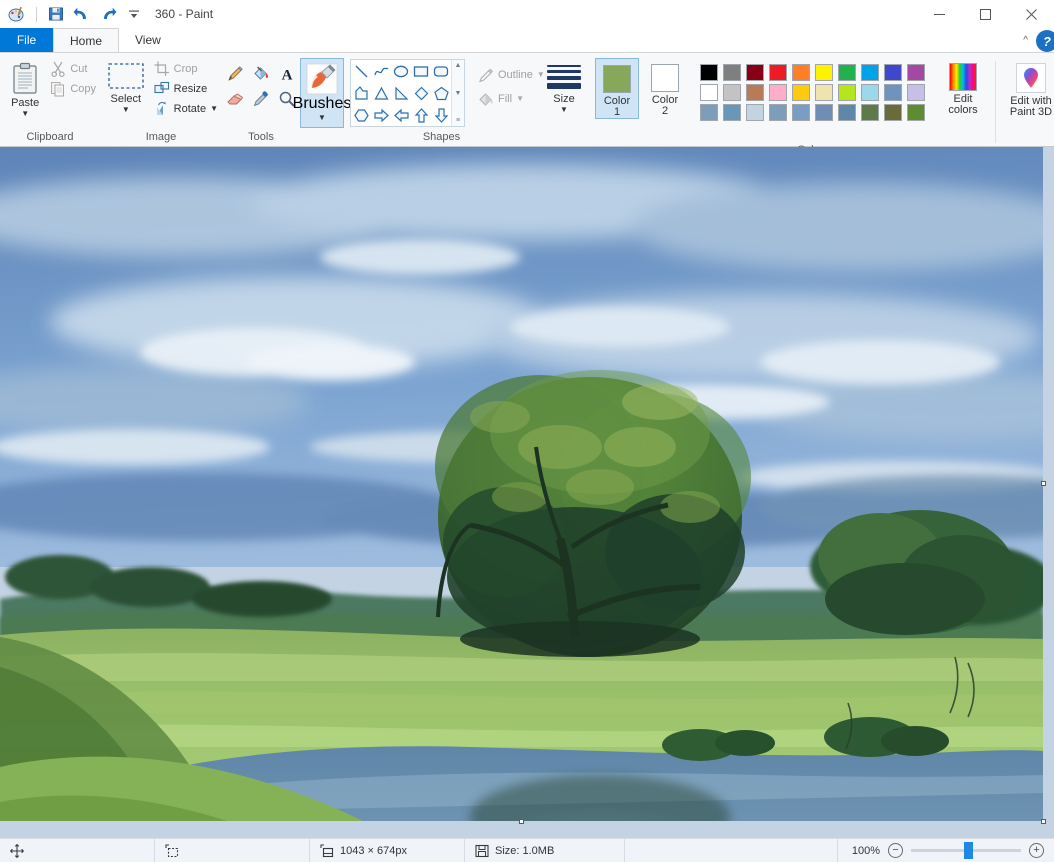  What do you see at coordinates (895, 850) in the screenshot?
I see `zoom-out-icon: −` at bounding box center [895, 850].